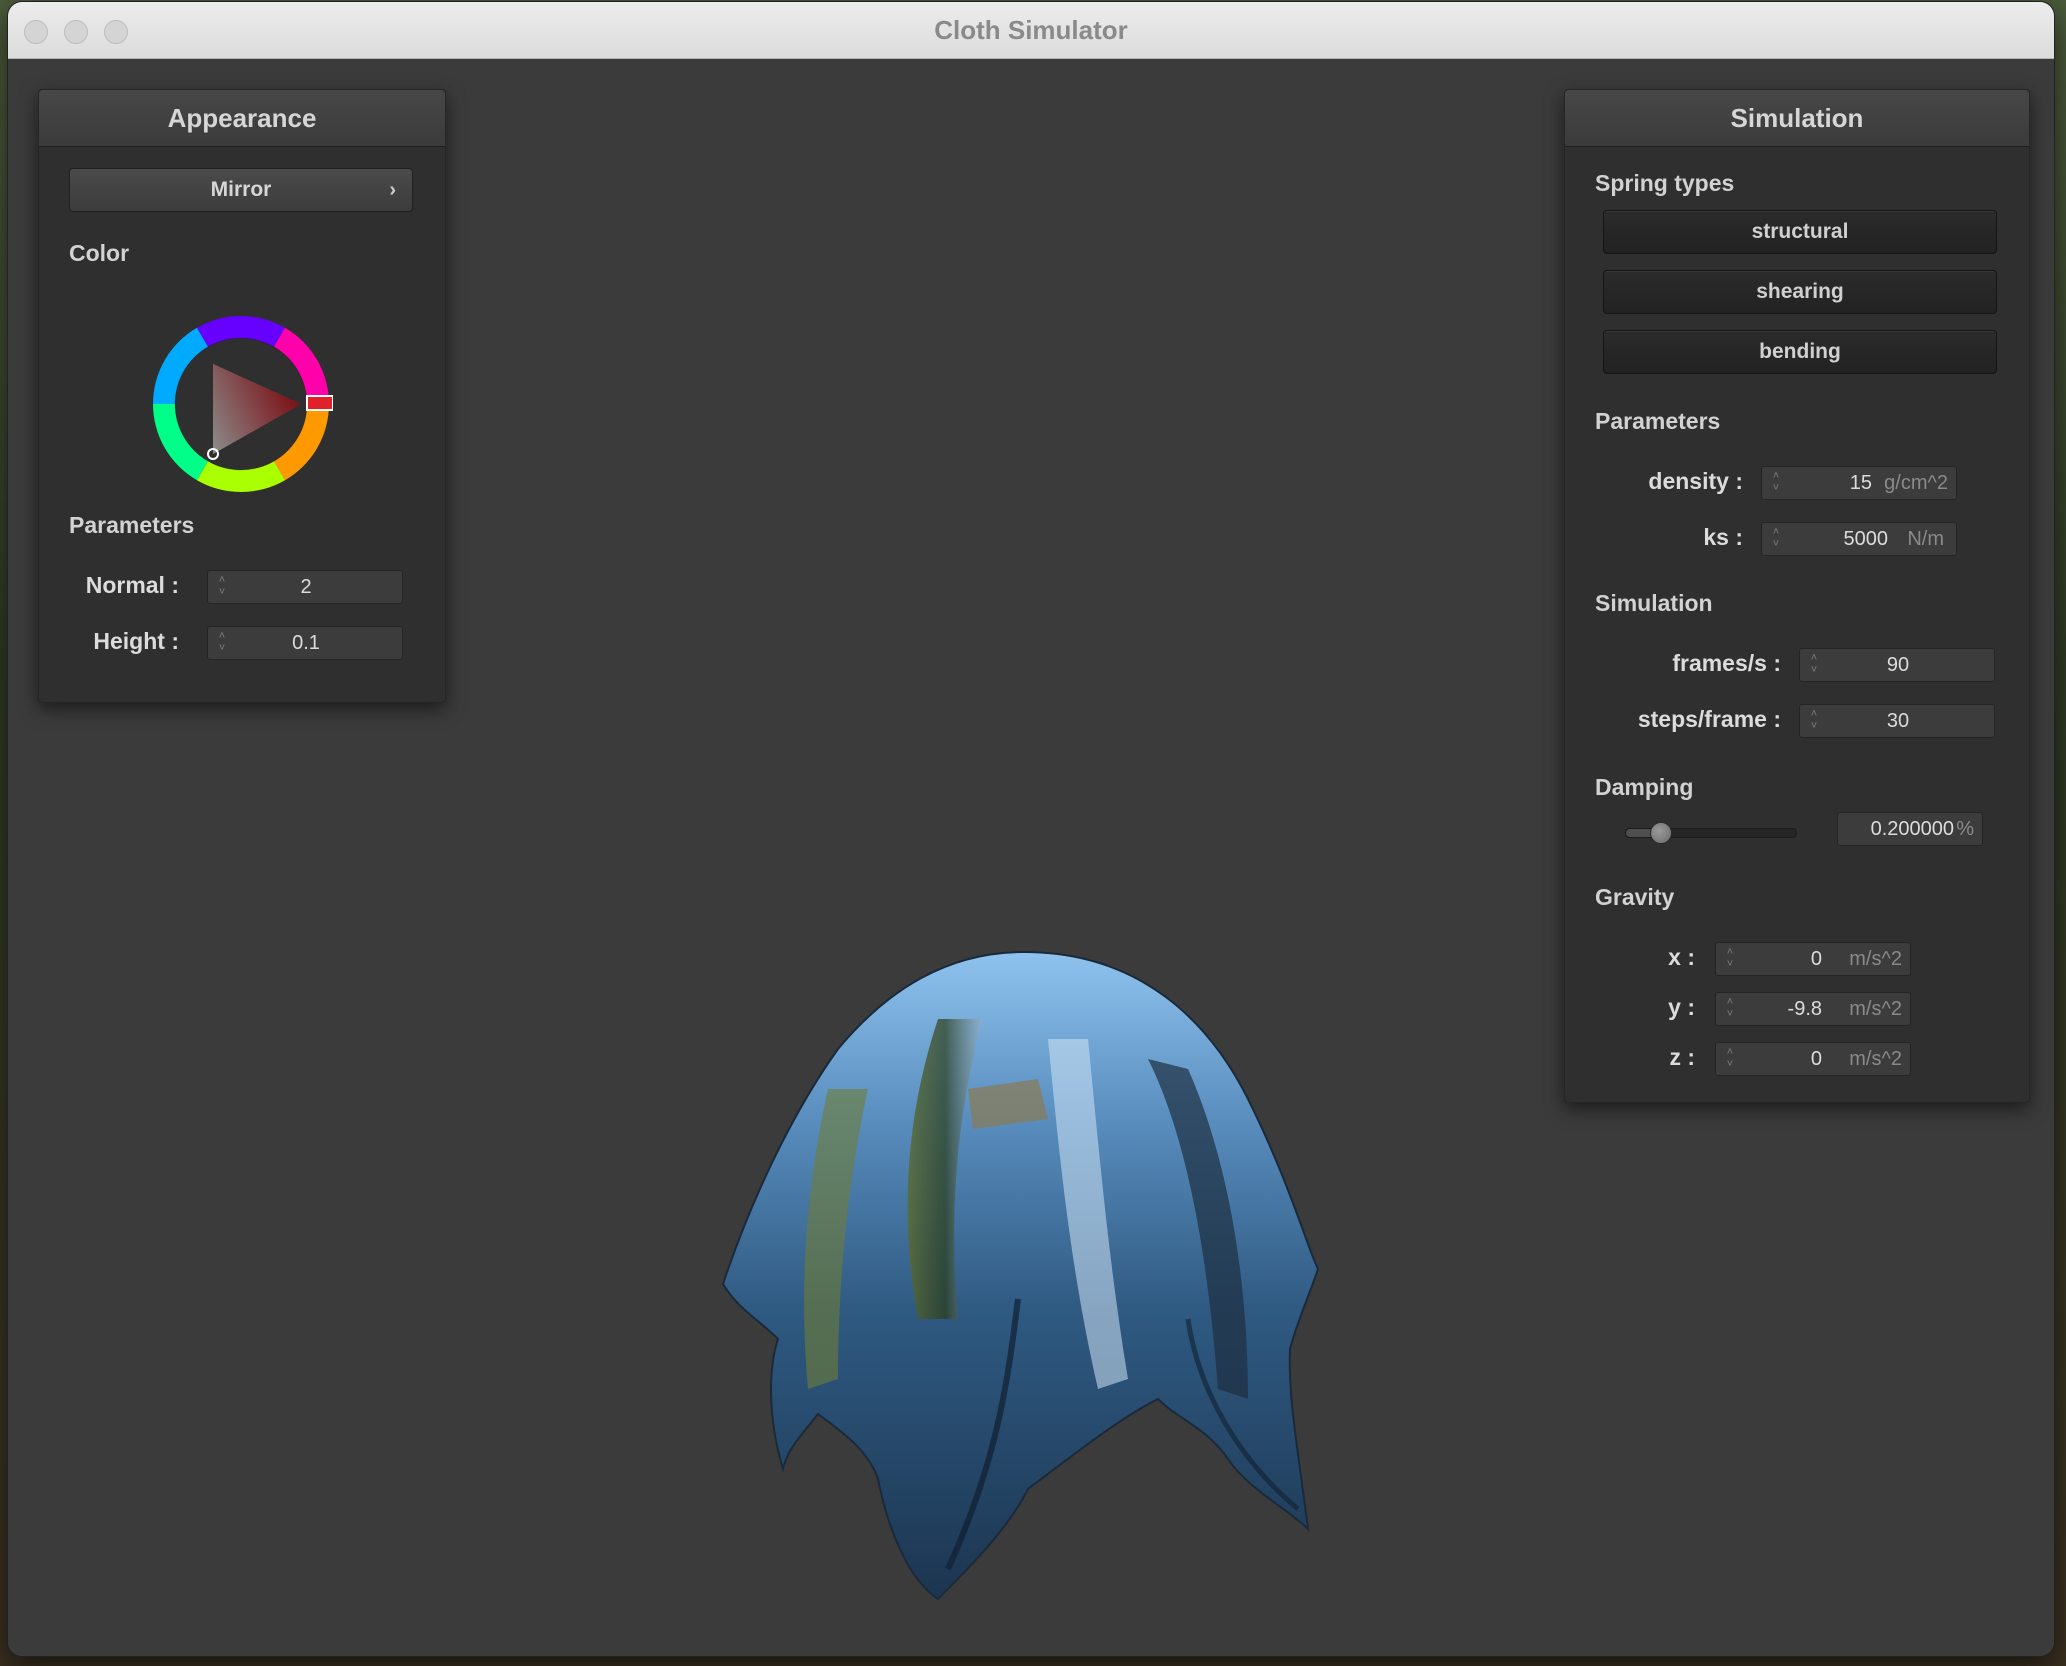 The image size is (2066, 1666). I want to click on gravity-x-spinbox: ˄ ˅ 0 m/s^2, so click(1813, 959).